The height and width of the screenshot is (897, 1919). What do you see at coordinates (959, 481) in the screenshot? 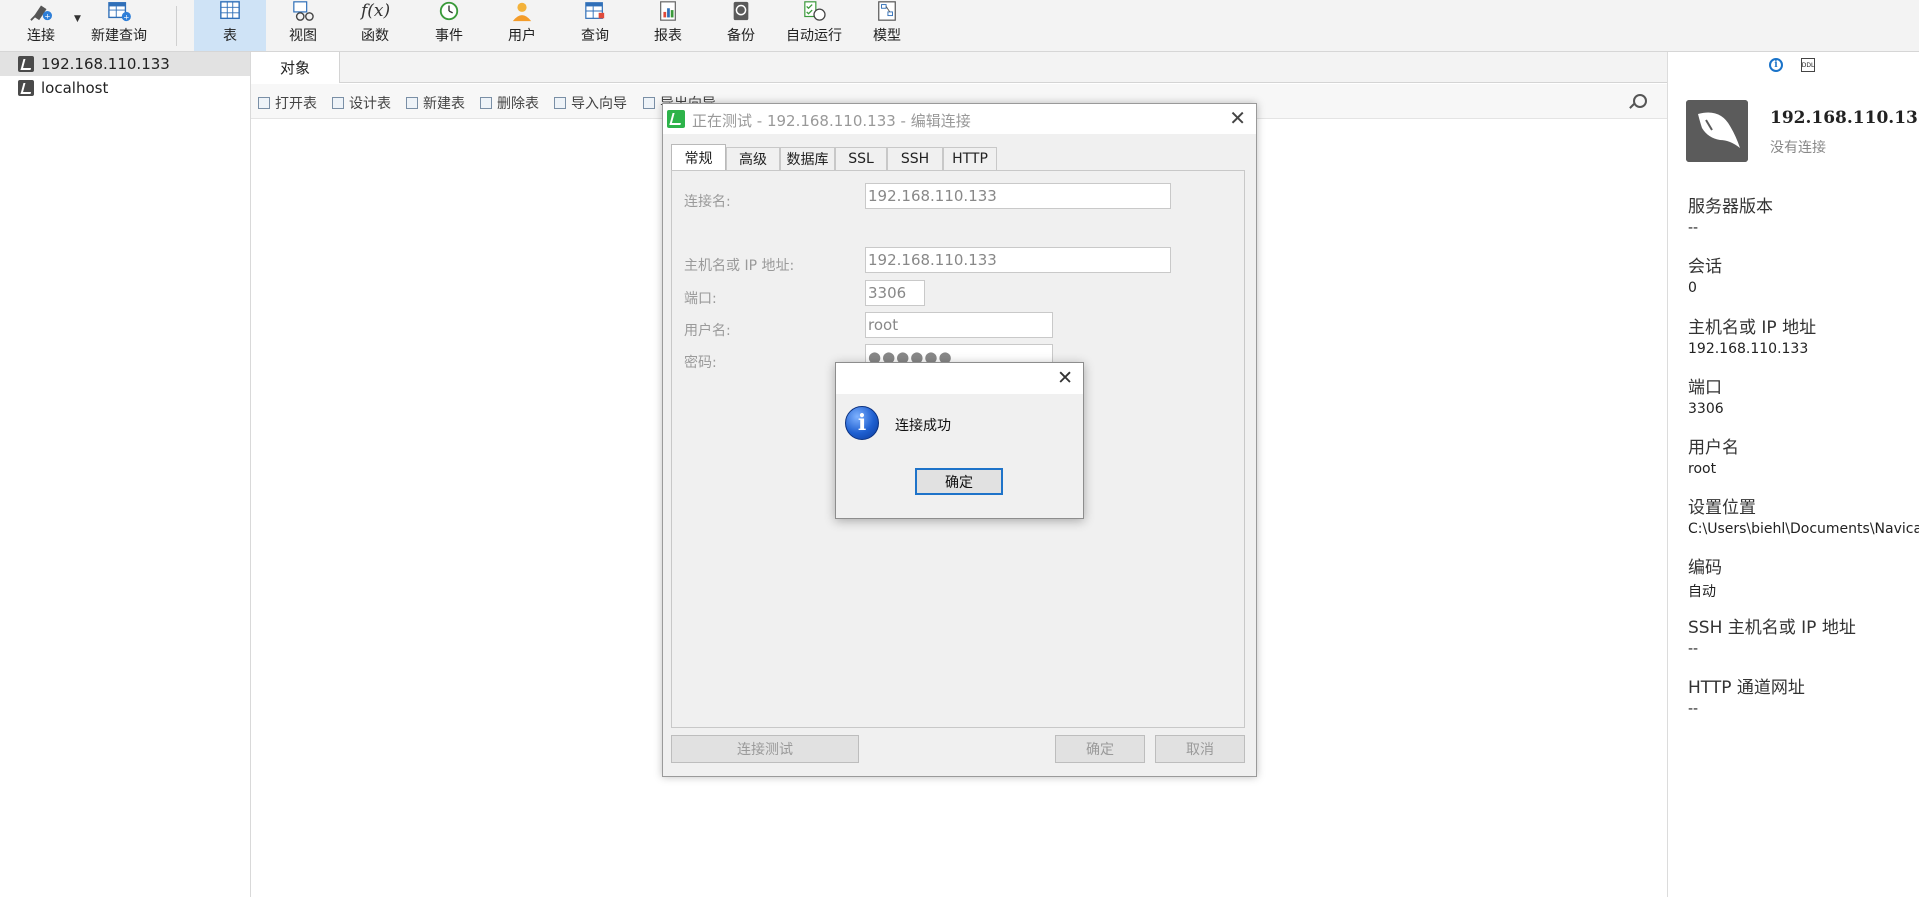
I see `messagebox-ok-button: 确定` at bounding box center [959, 481].